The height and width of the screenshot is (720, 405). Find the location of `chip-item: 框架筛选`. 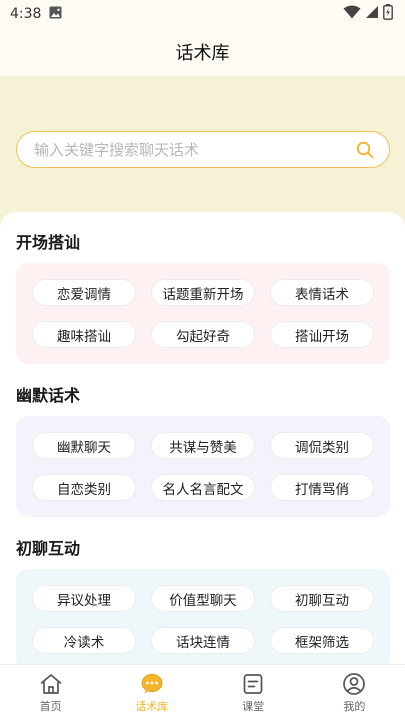

chip-item: 框架筛选 is located at coordinates (322, 640).